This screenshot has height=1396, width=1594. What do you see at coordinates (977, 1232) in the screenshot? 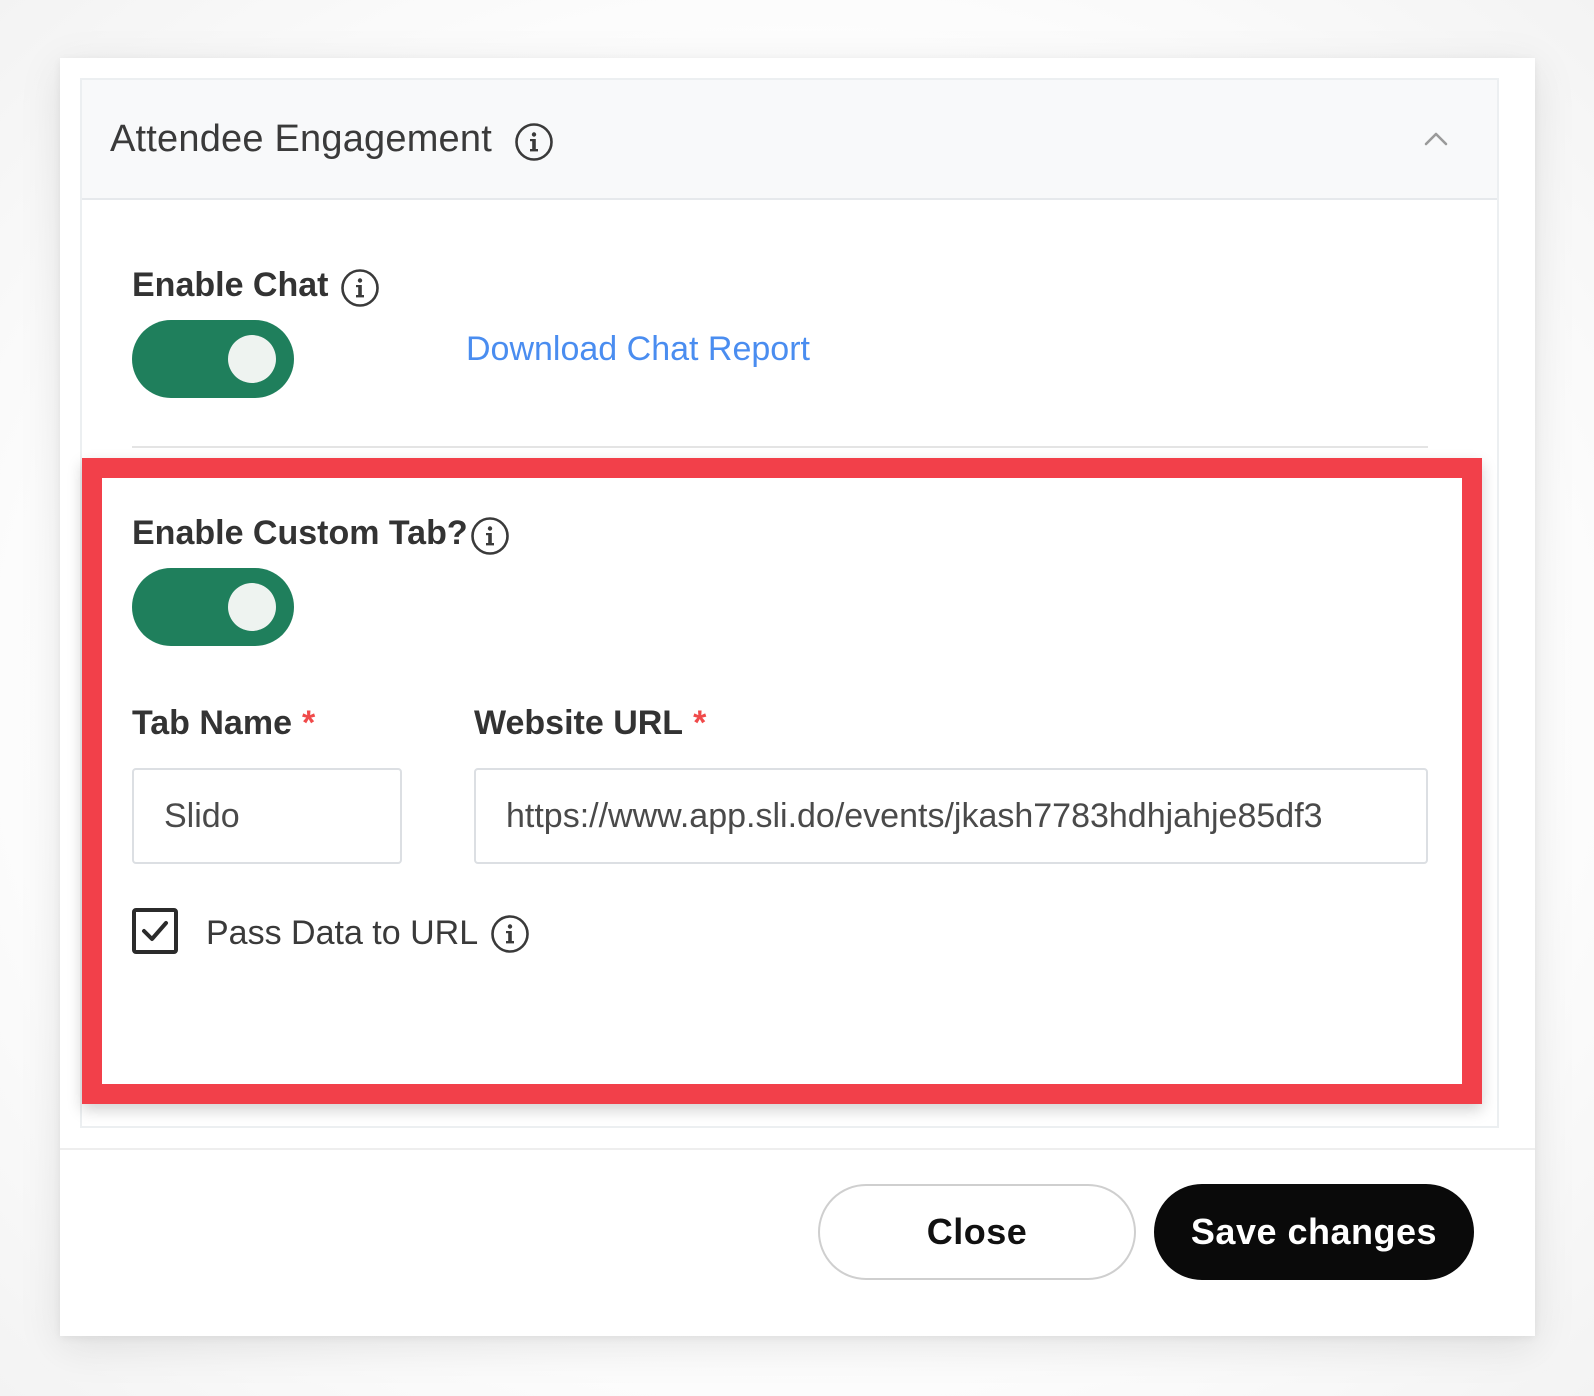
I see `close-button: Close` at bounding box center [977, 1232].